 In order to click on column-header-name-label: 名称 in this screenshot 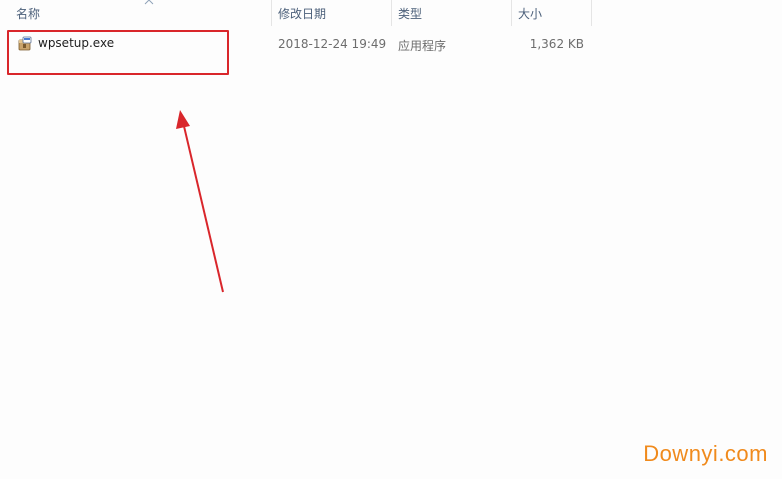, I will do `click(28, 14)`.